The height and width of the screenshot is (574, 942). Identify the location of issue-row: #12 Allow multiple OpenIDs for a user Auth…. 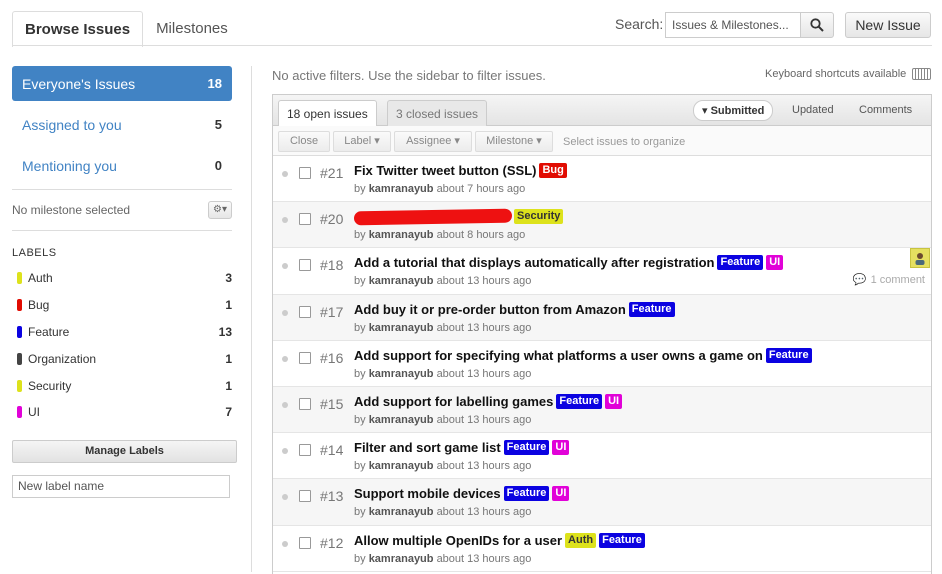
(602, 549).